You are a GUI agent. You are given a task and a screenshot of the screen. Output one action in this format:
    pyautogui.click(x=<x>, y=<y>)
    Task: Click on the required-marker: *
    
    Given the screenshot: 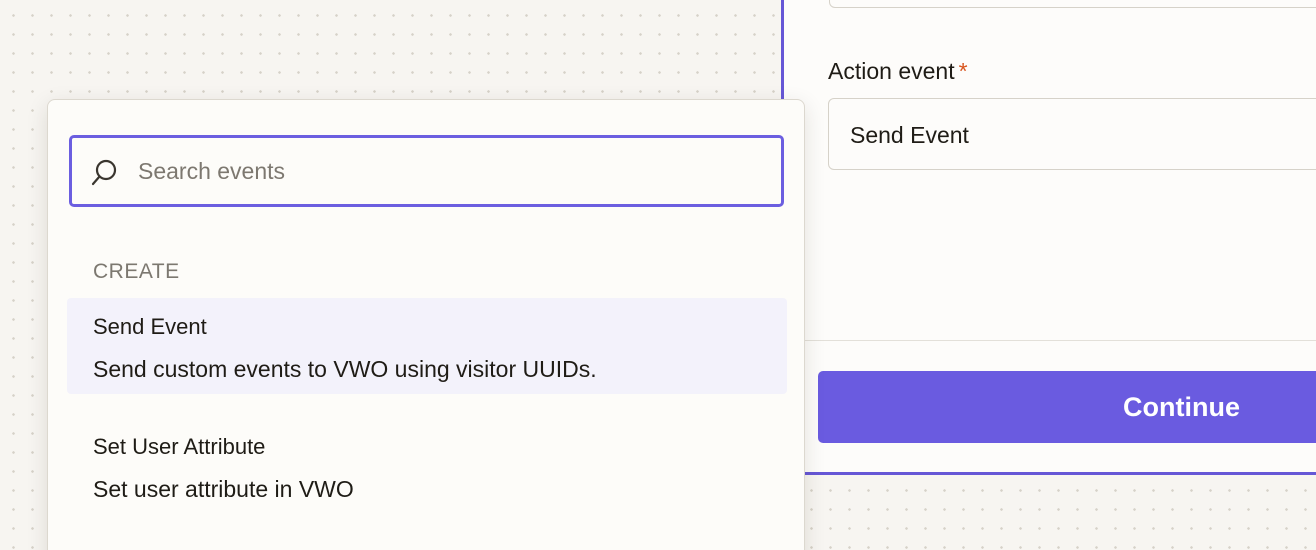 What is the action you would take?
    pyautogui.click(x=963, y=71)
    